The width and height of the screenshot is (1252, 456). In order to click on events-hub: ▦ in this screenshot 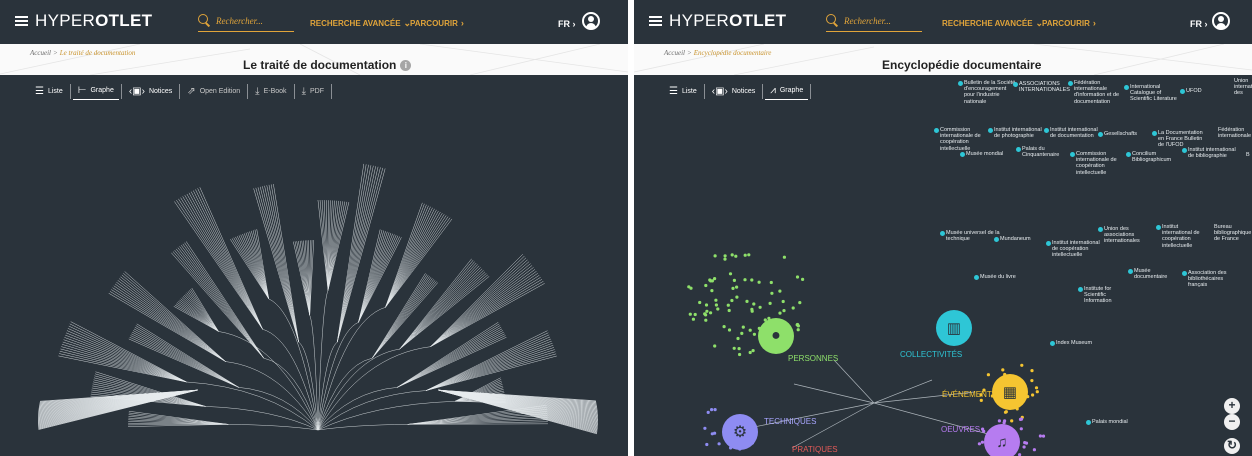, I will do `click(1010, 392)`.